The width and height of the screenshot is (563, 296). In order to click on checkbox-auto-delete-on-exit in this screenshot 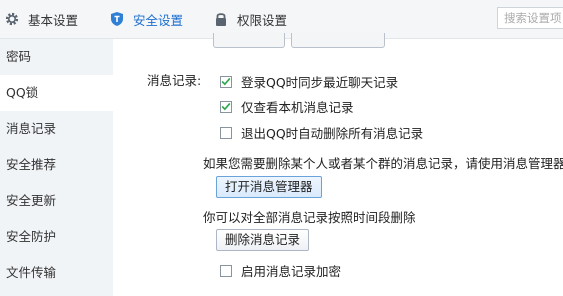, I will do `click(226, 132)`.